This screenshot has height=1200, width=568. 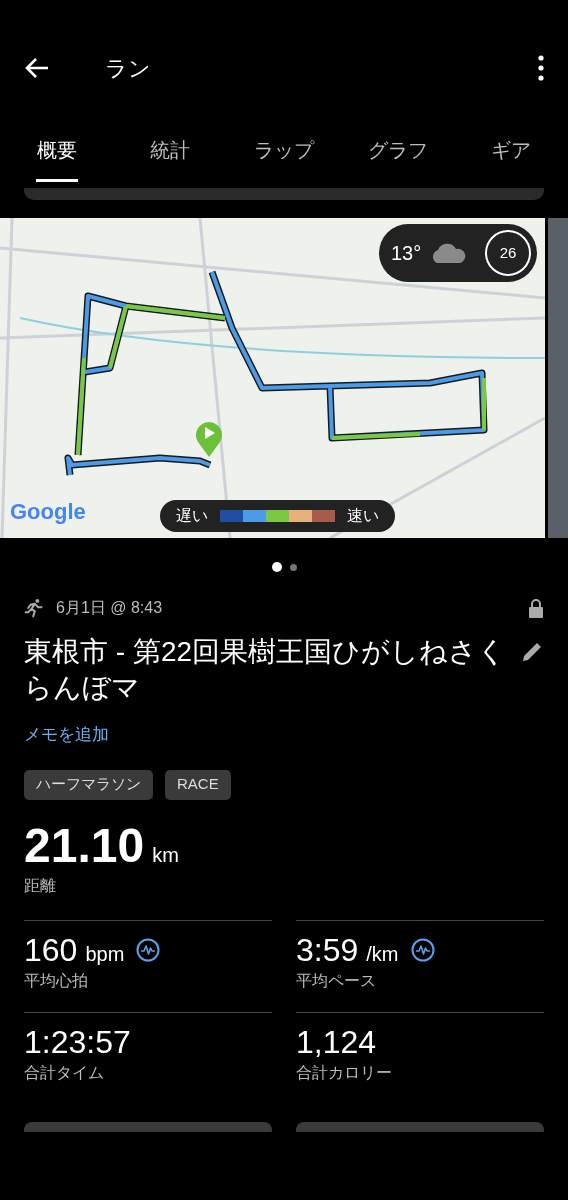 I want to click on stat-unit: bpm, so click(x=105, y=954).